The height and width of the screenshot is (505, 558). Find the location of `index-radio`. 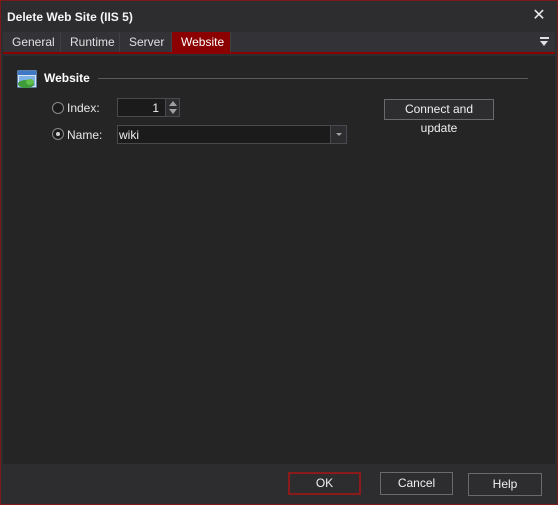

index-radio is located at coordinates (58, 108).